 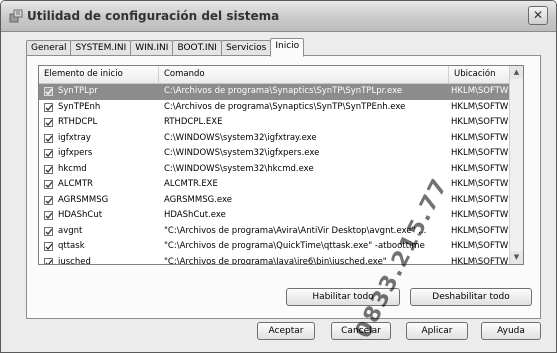 I want to click on startup-item-name: SynTPLpr, so click(x=78, y=91).